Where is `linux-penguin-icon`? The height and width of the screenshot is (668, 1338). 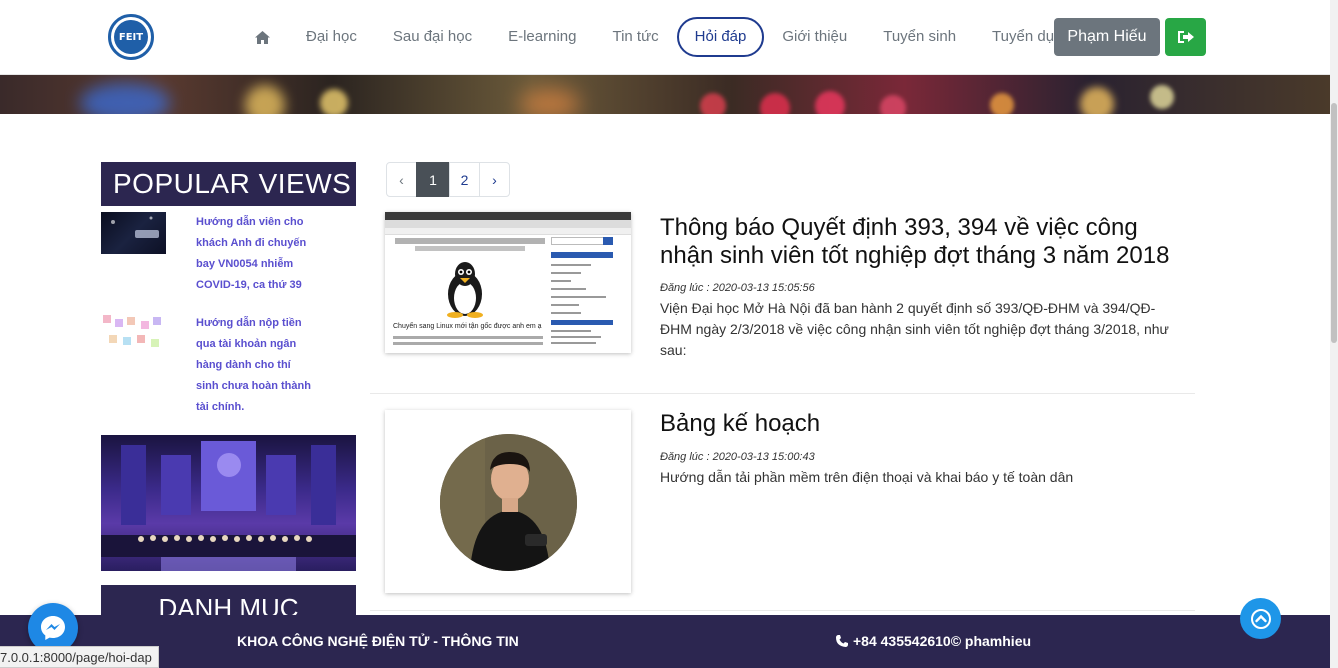 linux-penguin-icon is located at coordinates (465, 290).